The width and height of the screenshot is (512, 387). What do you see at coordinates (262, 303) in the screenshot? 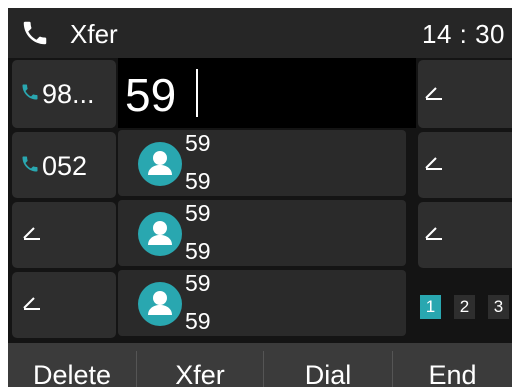
I see `contact-result-3: 59 59` at bounding box center [262, 303].